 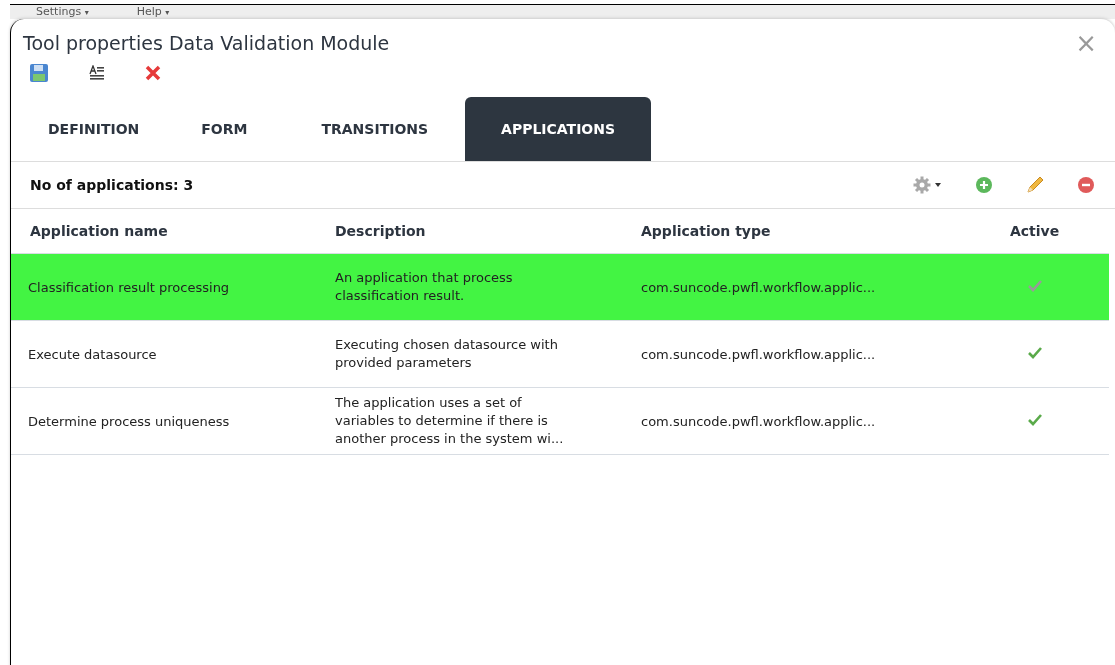 I want to click on application-count: No of applications: 3, so click(x=112, y=185).